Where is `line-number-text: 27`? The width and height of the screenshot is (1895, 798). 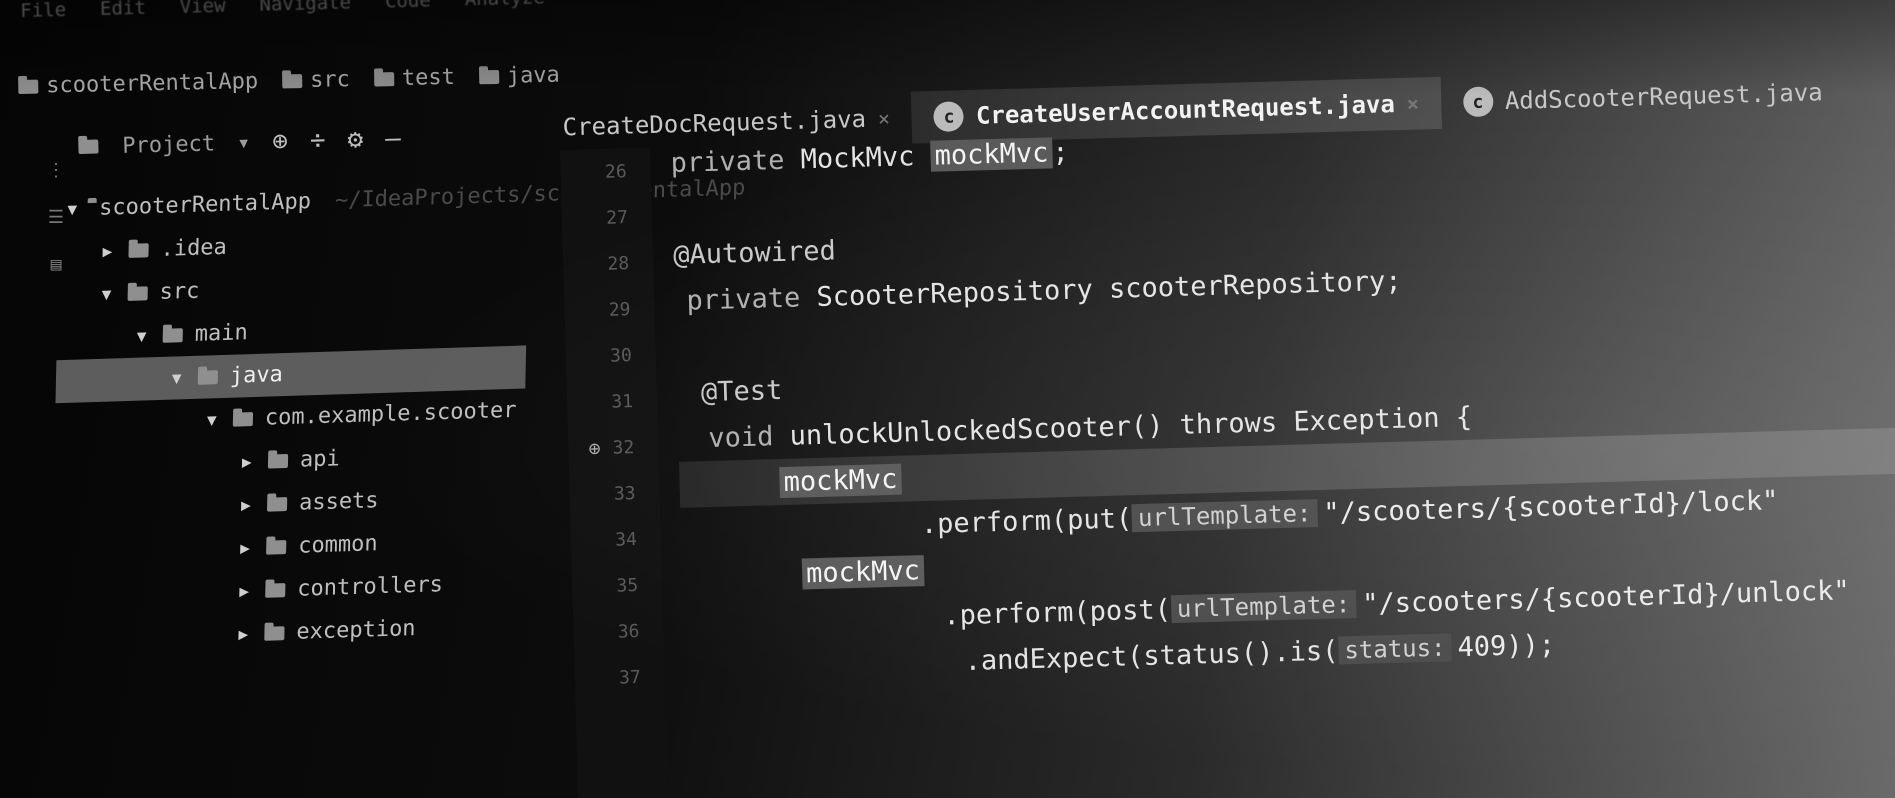
line-number-text: 27 is located at coordinates (617, 217).